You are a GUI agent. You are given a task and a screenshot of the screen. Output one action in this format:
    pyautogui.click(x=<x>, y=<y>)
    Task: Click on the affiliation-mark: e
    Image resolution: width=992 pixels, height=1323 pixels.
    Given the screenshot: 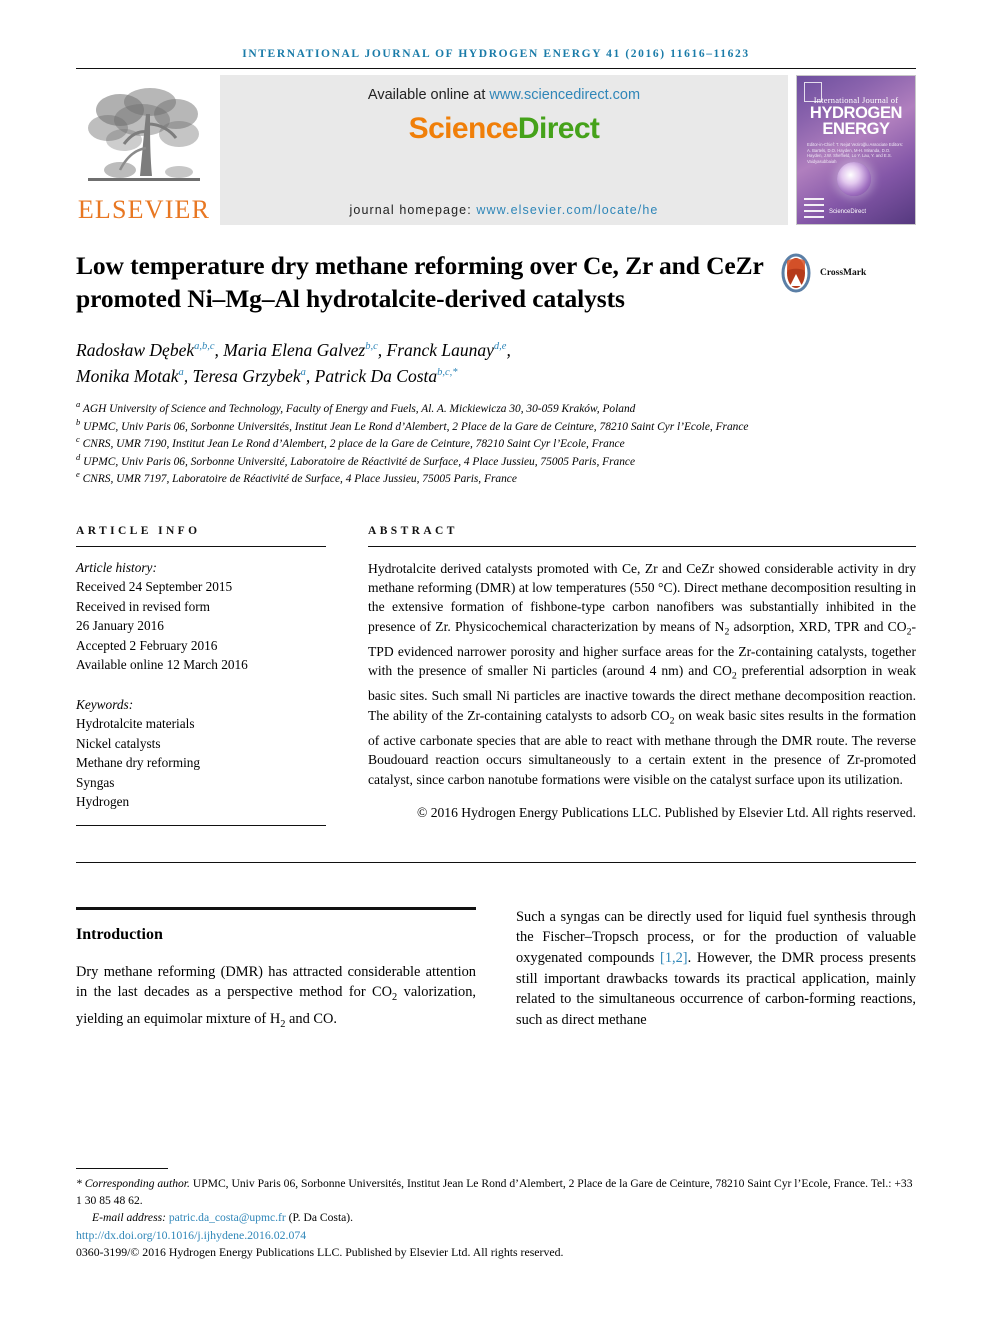 What is the action you would take?
    pyautogui.click(x=78, y=474)
    